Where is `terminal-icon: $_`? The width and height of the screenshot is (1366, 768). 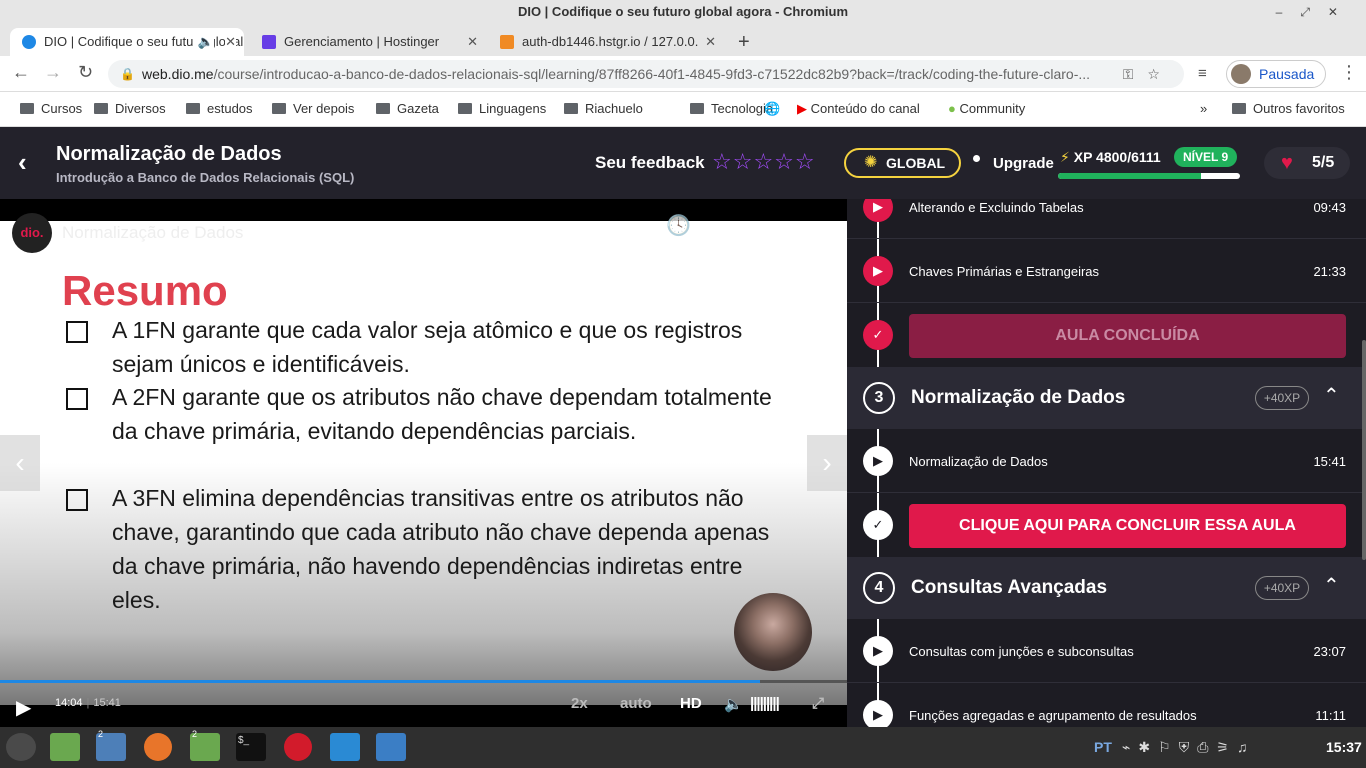
terminal-icon: $_ is located at coordinates (251, 747).